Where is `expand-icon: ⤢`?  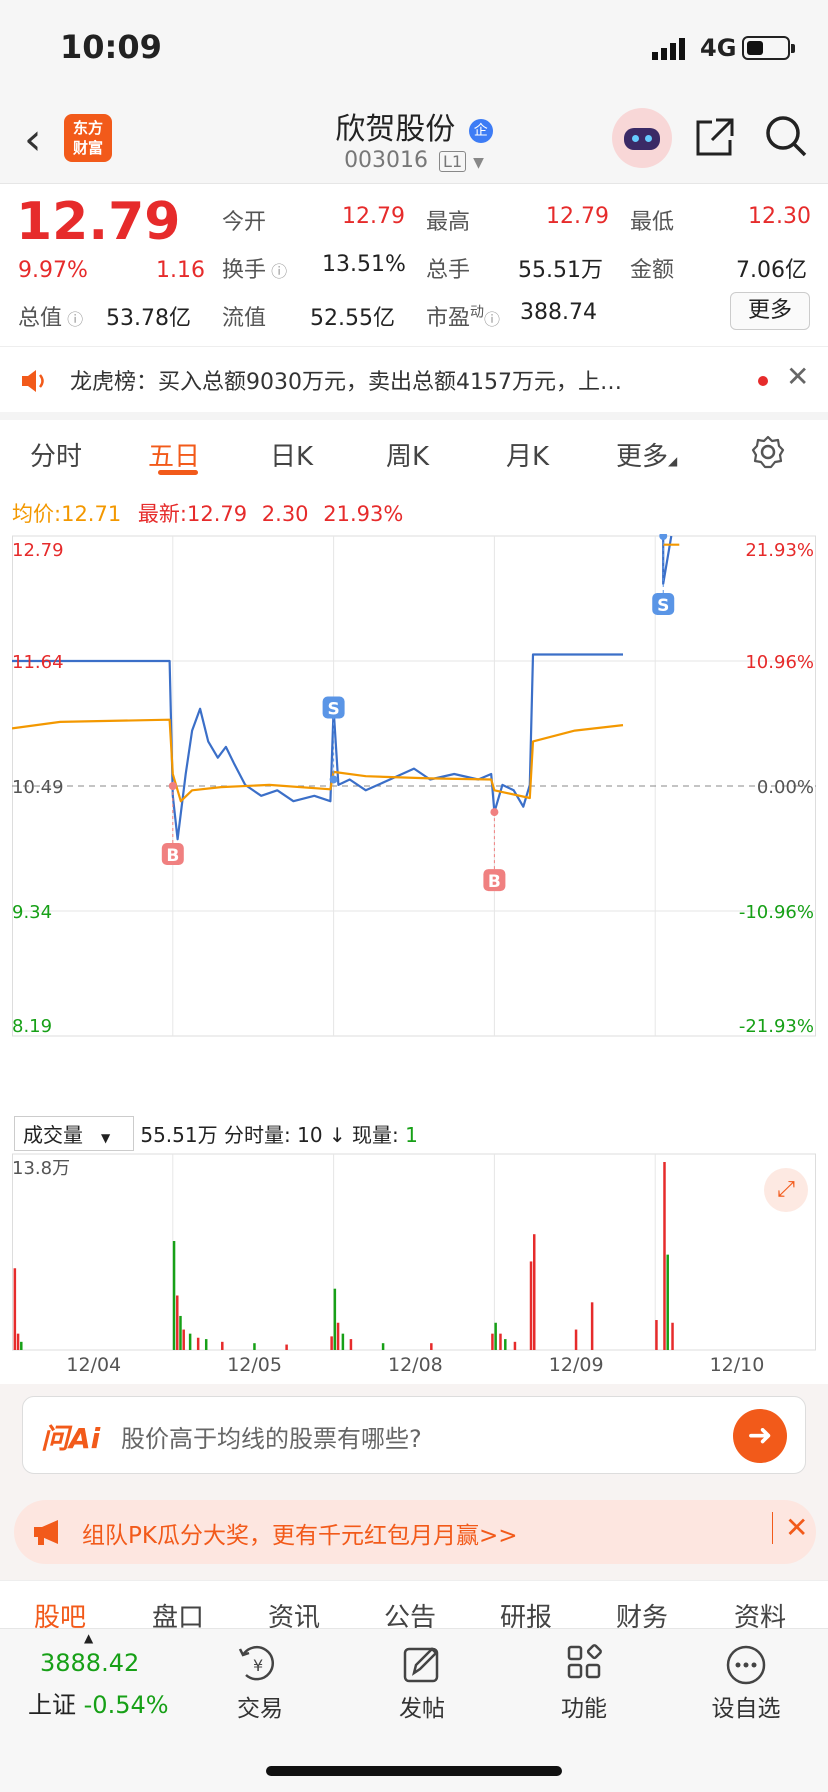 expand-icon: ⤢ is located at coordinates (786, 1190).